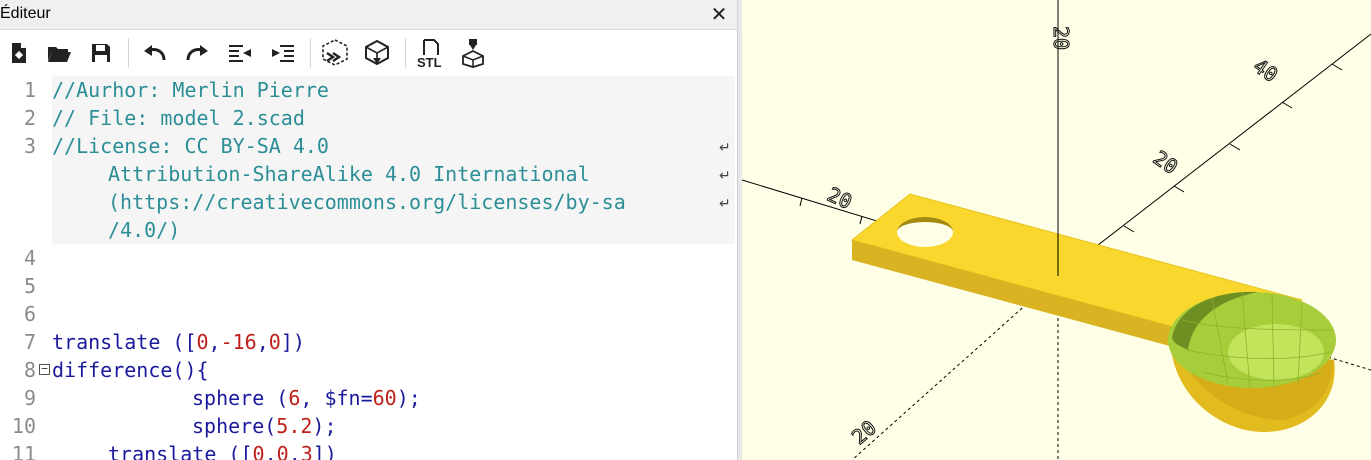  Describe the element at coordinates (144, 230) in the screenshot. I see `code-line-wrap: /4.0/)` at that location.